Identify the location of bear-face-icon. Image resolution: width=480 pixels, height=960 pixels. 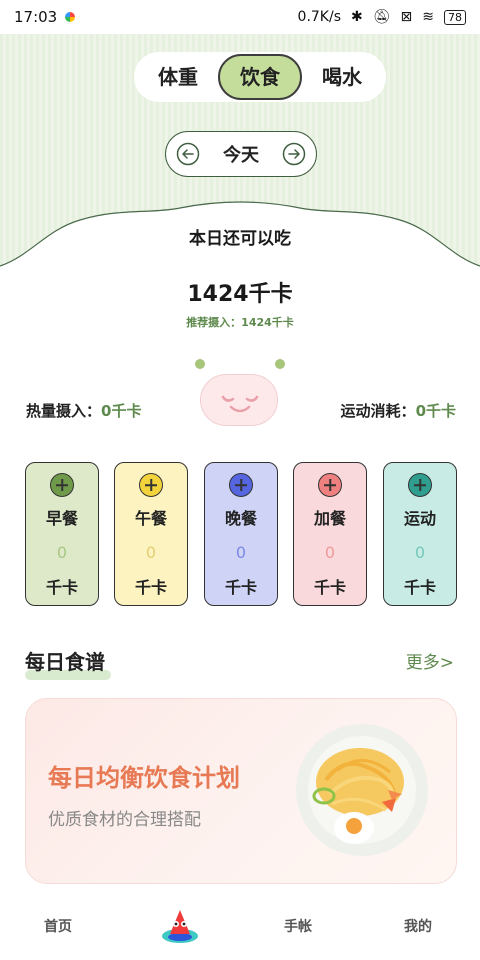
(239, 400).